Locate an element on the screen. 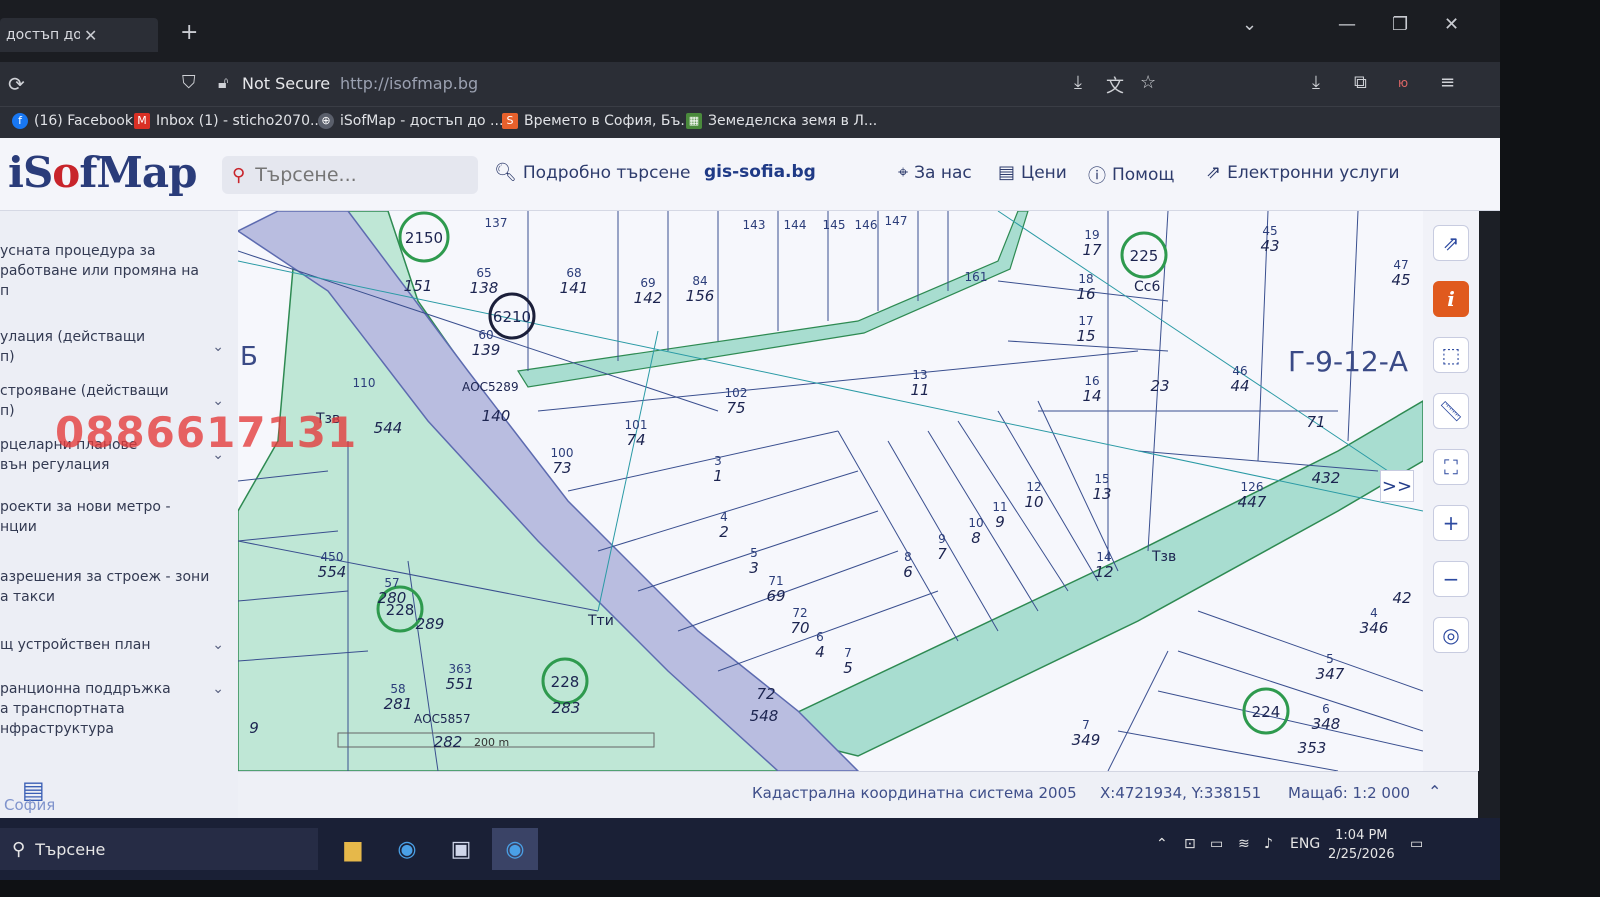  svg-text: 6210 is located at coordinates (512, 317).